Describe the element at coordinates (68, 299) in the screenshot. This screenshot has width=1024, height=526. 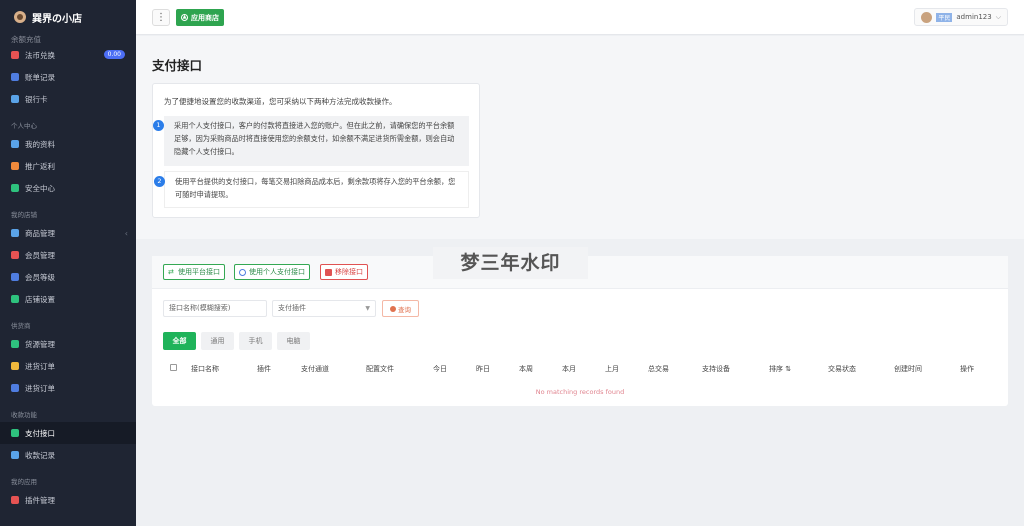
I see `sidebar-item-1-3: 店铺设置` at that location.